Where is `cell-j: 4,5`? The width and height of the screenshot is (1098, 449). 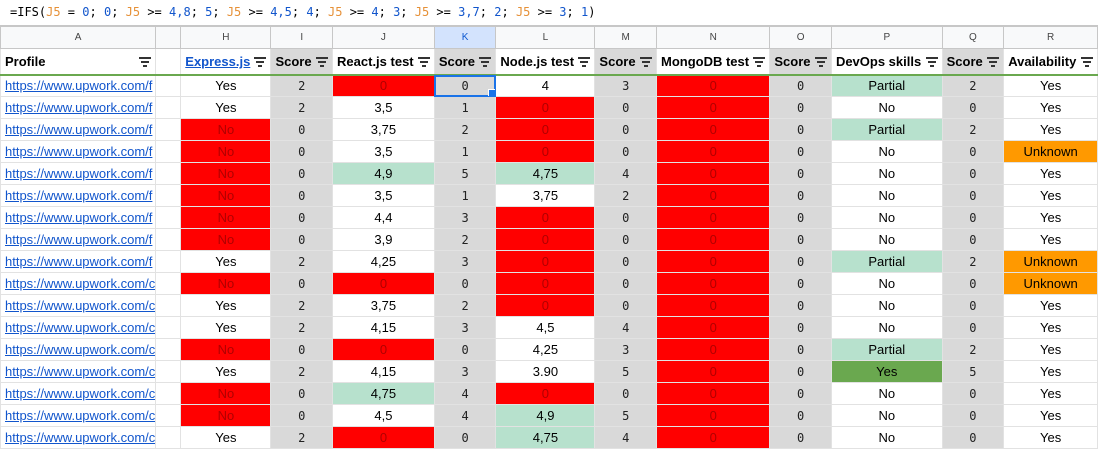 cell-j: 4,5 is located at coordinates (383, 415).